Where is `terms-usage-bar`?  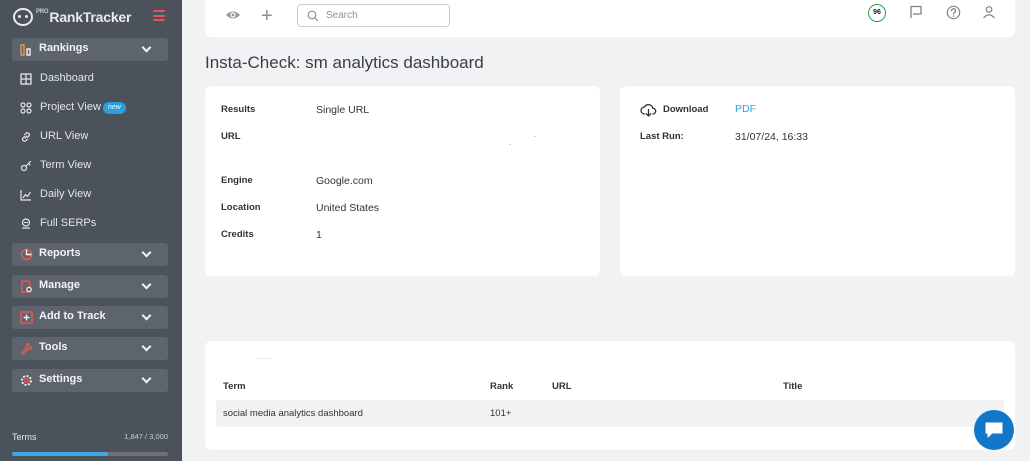
terms-usage-bar is located at coordinates (90, 454).